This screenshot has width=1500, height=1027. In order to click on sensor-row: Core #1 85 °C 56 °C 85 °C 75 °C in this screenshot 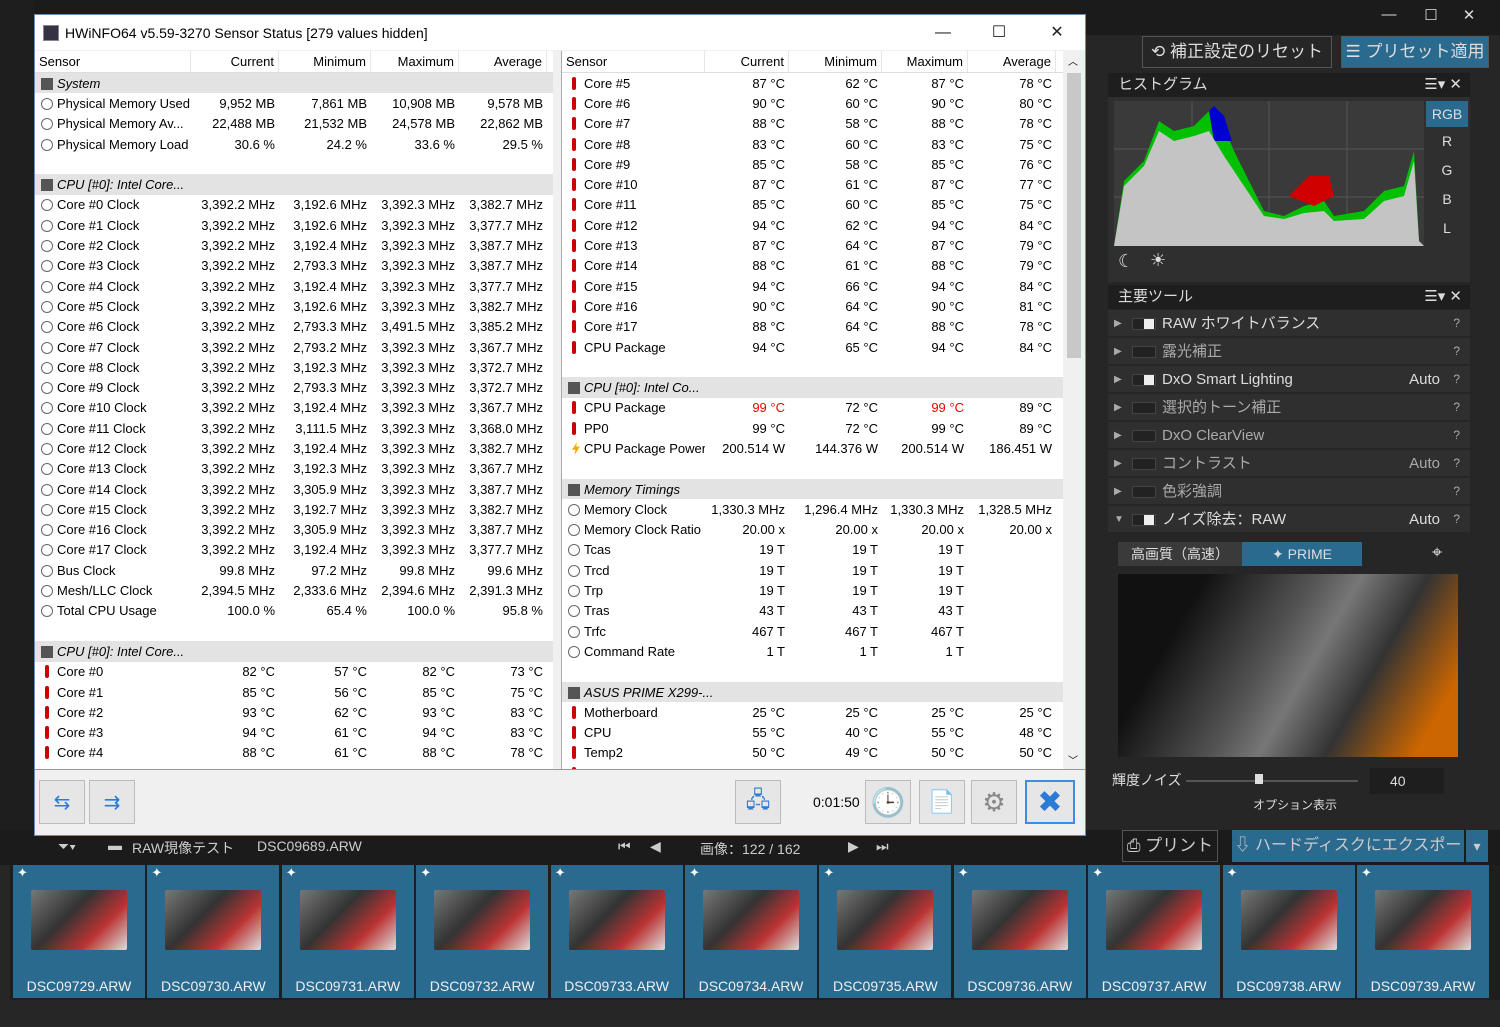, I will do `click(294, 692)`.